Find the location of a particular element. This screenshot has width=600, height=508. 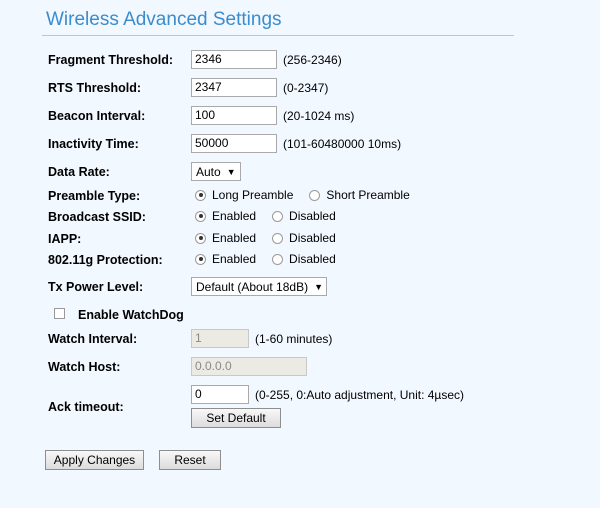

fragment-threshold-row: Fragment Threshold: 2346 (256-2346) is located at coordinates (318, 61).